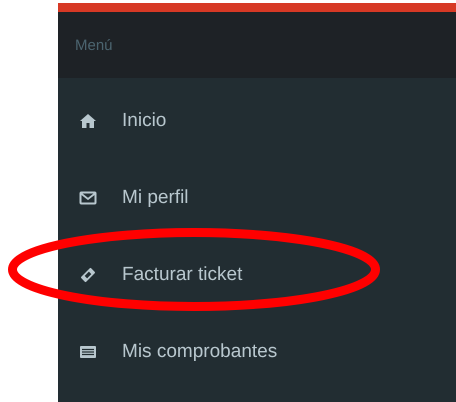 The height and width of the screenshot is (402, 456). I want to click on home-icon, so click(88, 121).